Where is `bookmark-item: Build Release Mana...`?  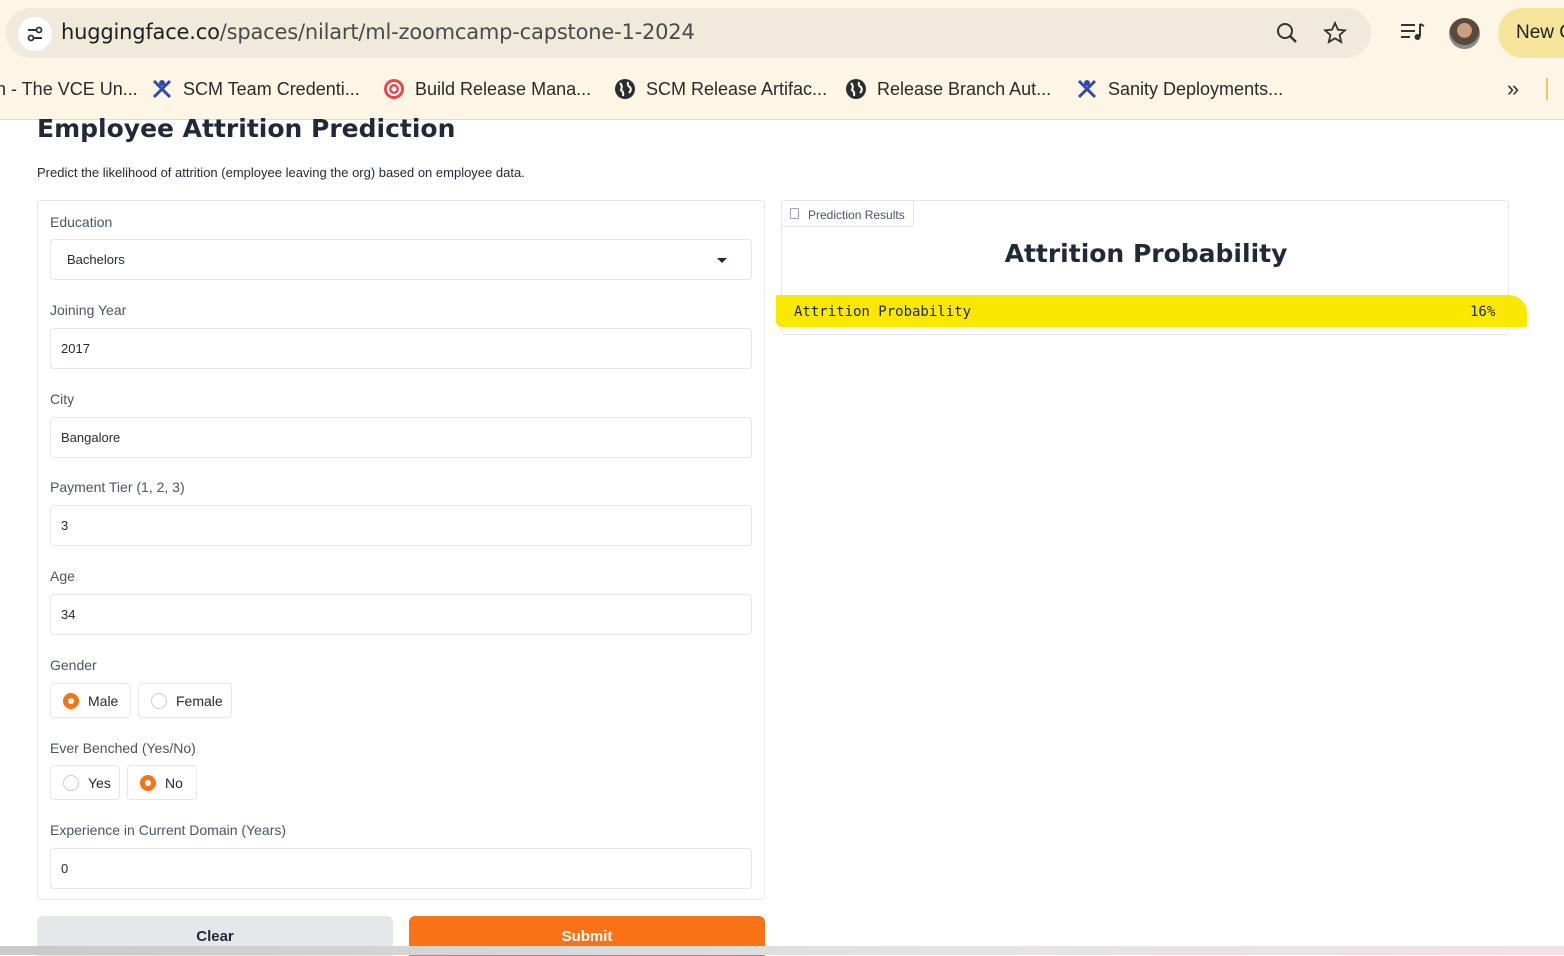
bookmark-item: Build Release Mana... is located at coordinates (487, 89).